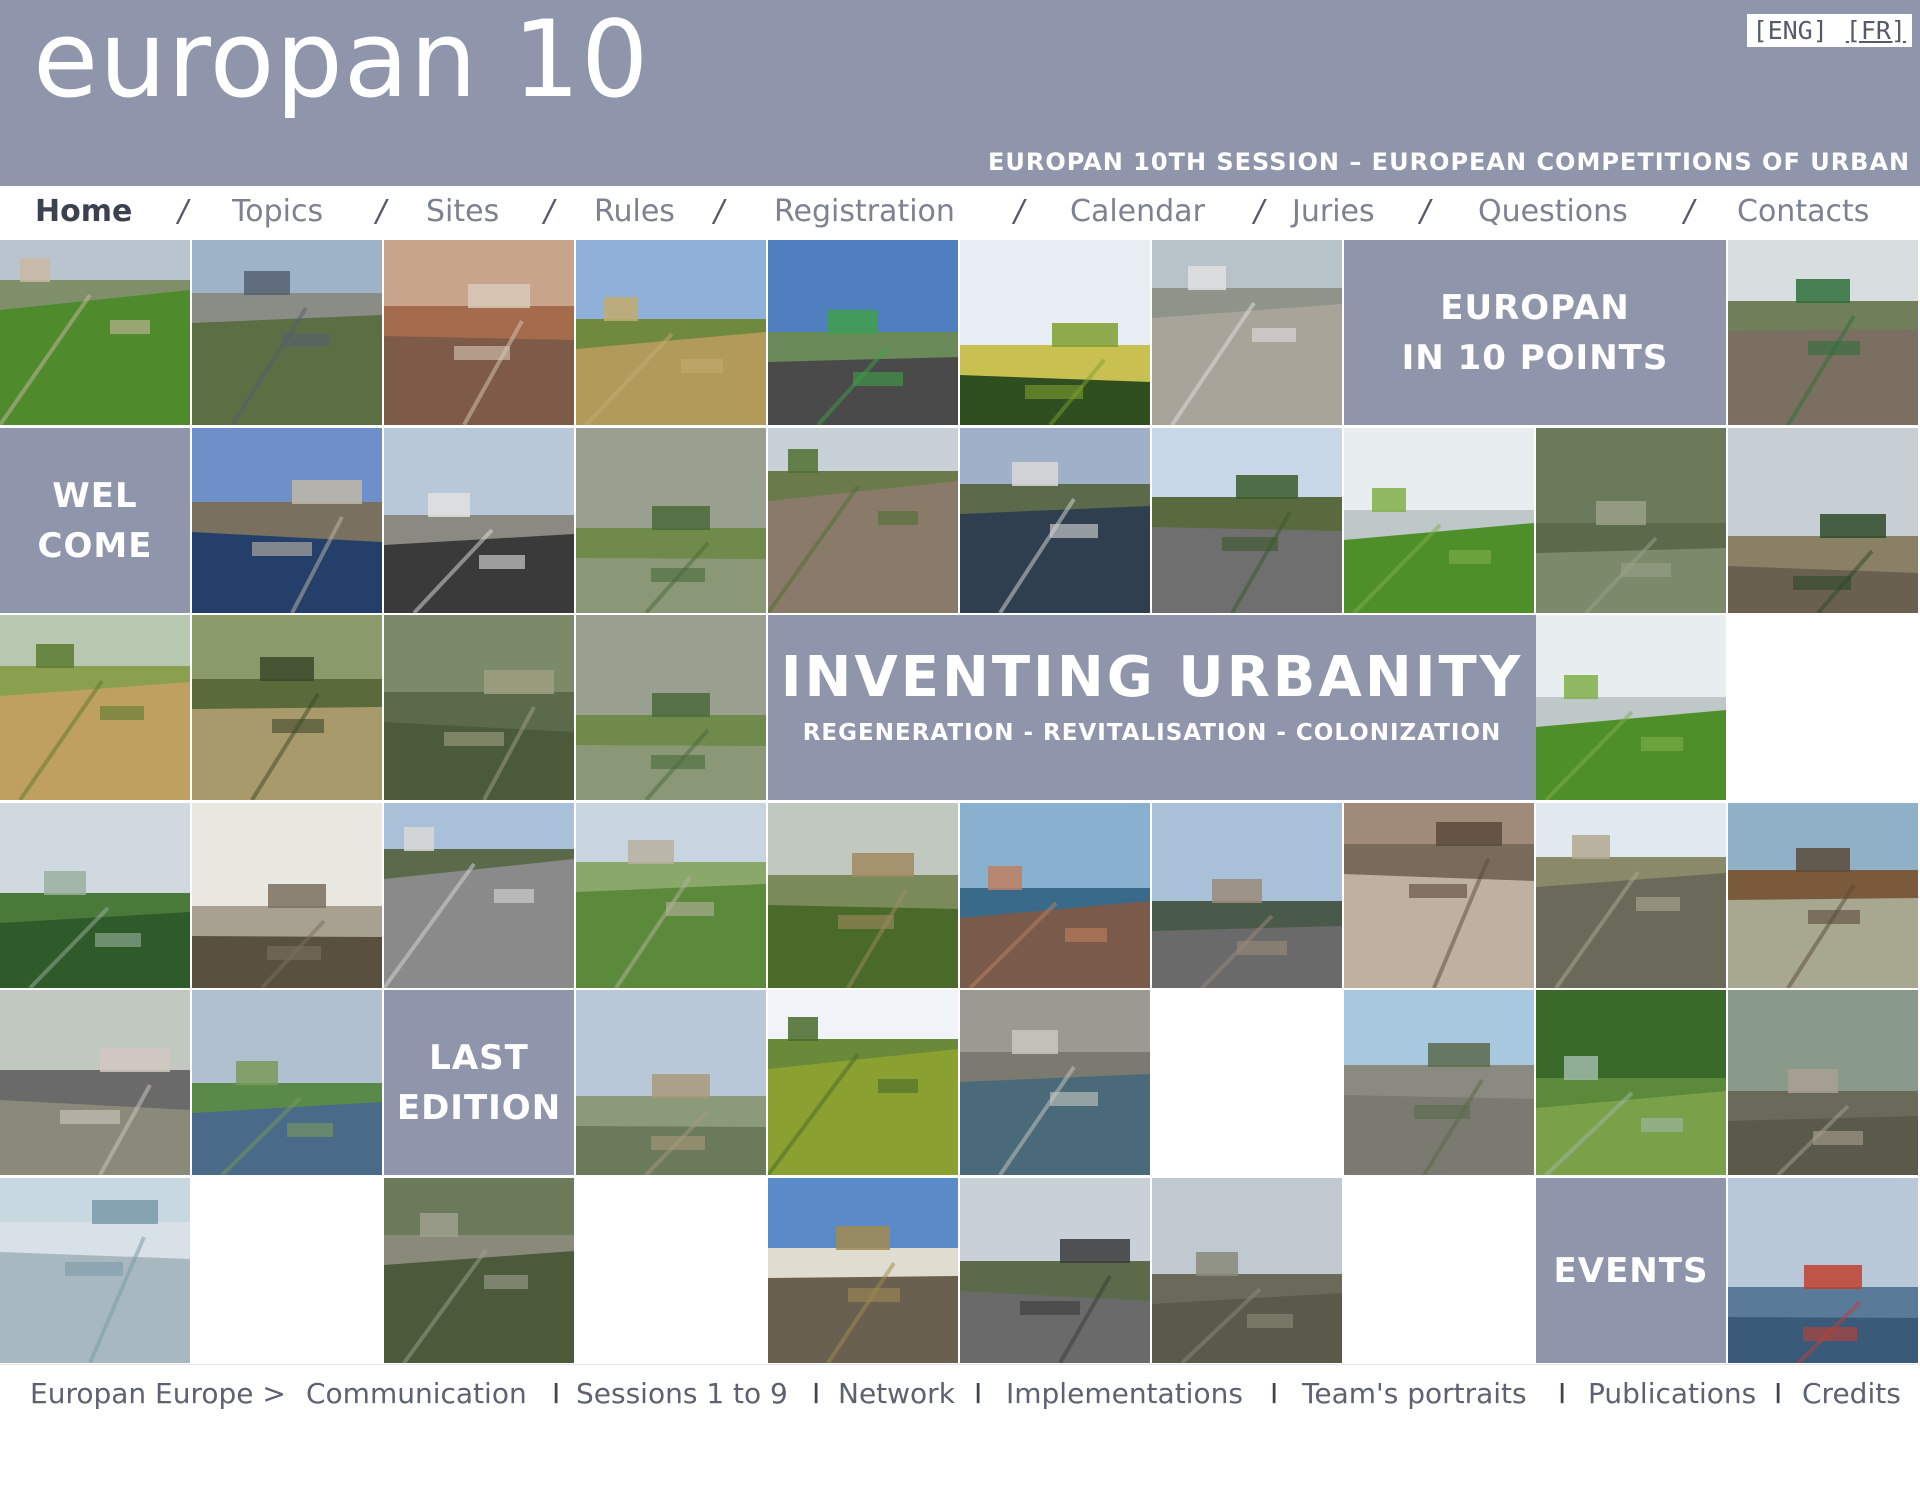 Image resolution: width=1920 pixels, height=1496 pixels. Describe the element at coordinates (1535, 332) in the screenshot. I see `europan-10-points-tile: EUROPAN IN 10 POINTS` at that location.